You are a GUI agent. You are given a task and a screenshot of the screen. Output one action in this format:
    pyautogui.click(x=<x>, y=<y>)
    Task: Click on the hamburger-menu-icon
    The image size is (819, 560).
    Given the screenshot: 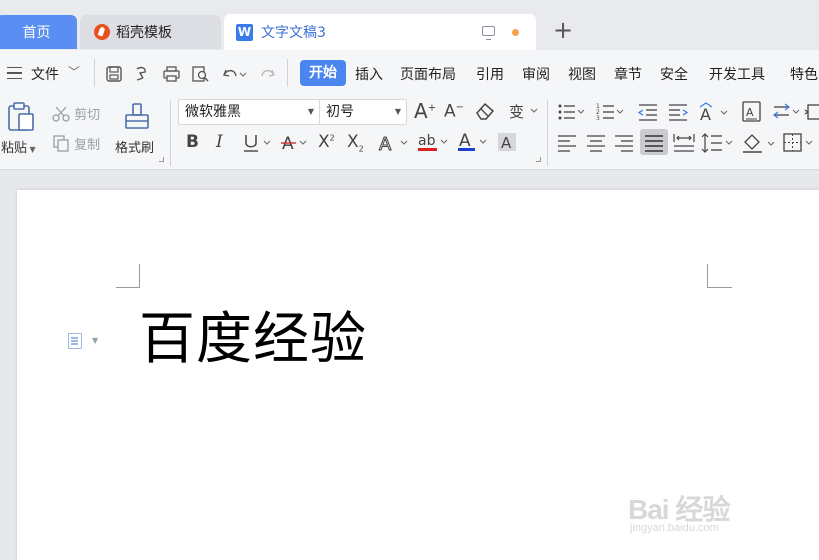 What is the action you would take?
    pyautogui.click(x=14, y=73)
    